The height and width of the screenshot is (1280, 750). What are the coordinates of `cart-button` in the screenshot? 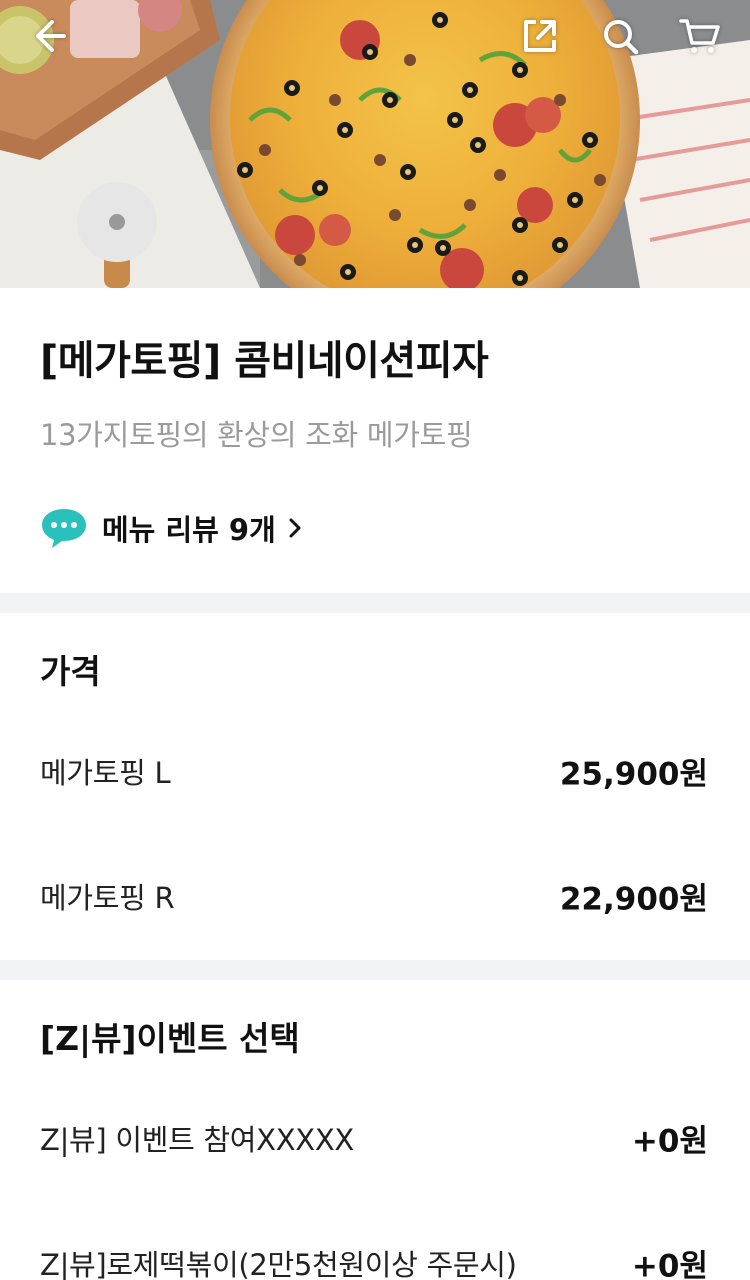 It's located at (700, 36).